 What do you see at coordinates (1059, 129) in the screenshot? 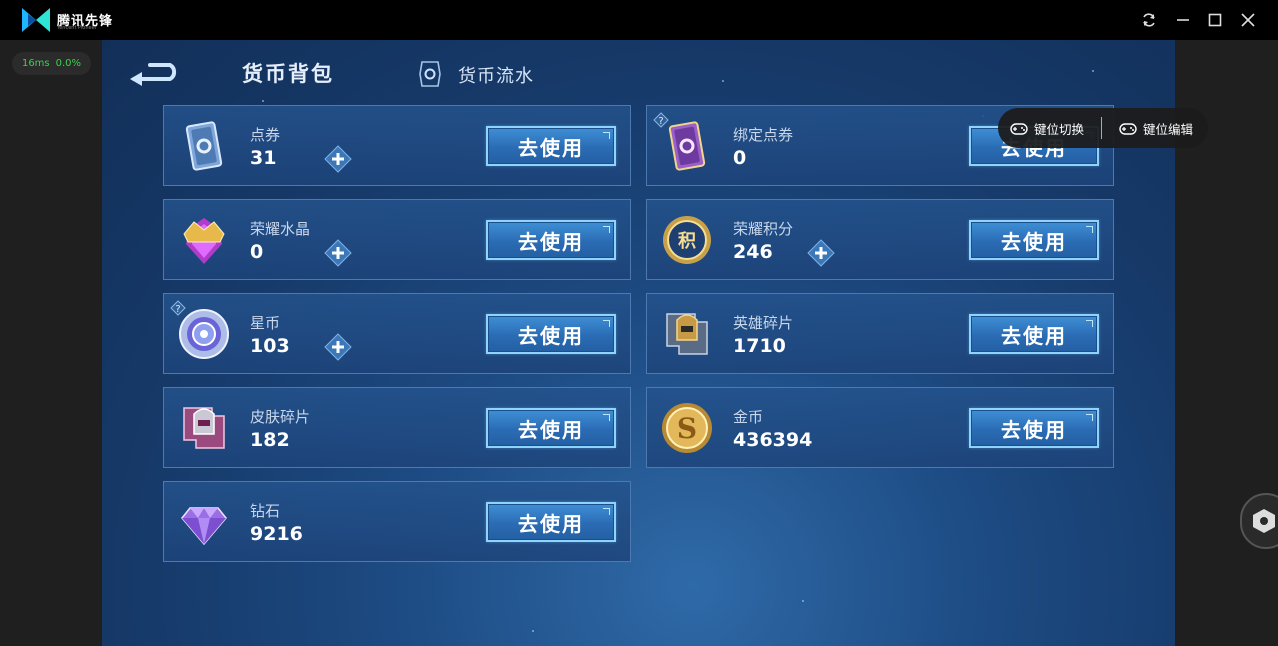
I see `keymap-switch-label: 键位切换` at bounding box center [1059, 129].